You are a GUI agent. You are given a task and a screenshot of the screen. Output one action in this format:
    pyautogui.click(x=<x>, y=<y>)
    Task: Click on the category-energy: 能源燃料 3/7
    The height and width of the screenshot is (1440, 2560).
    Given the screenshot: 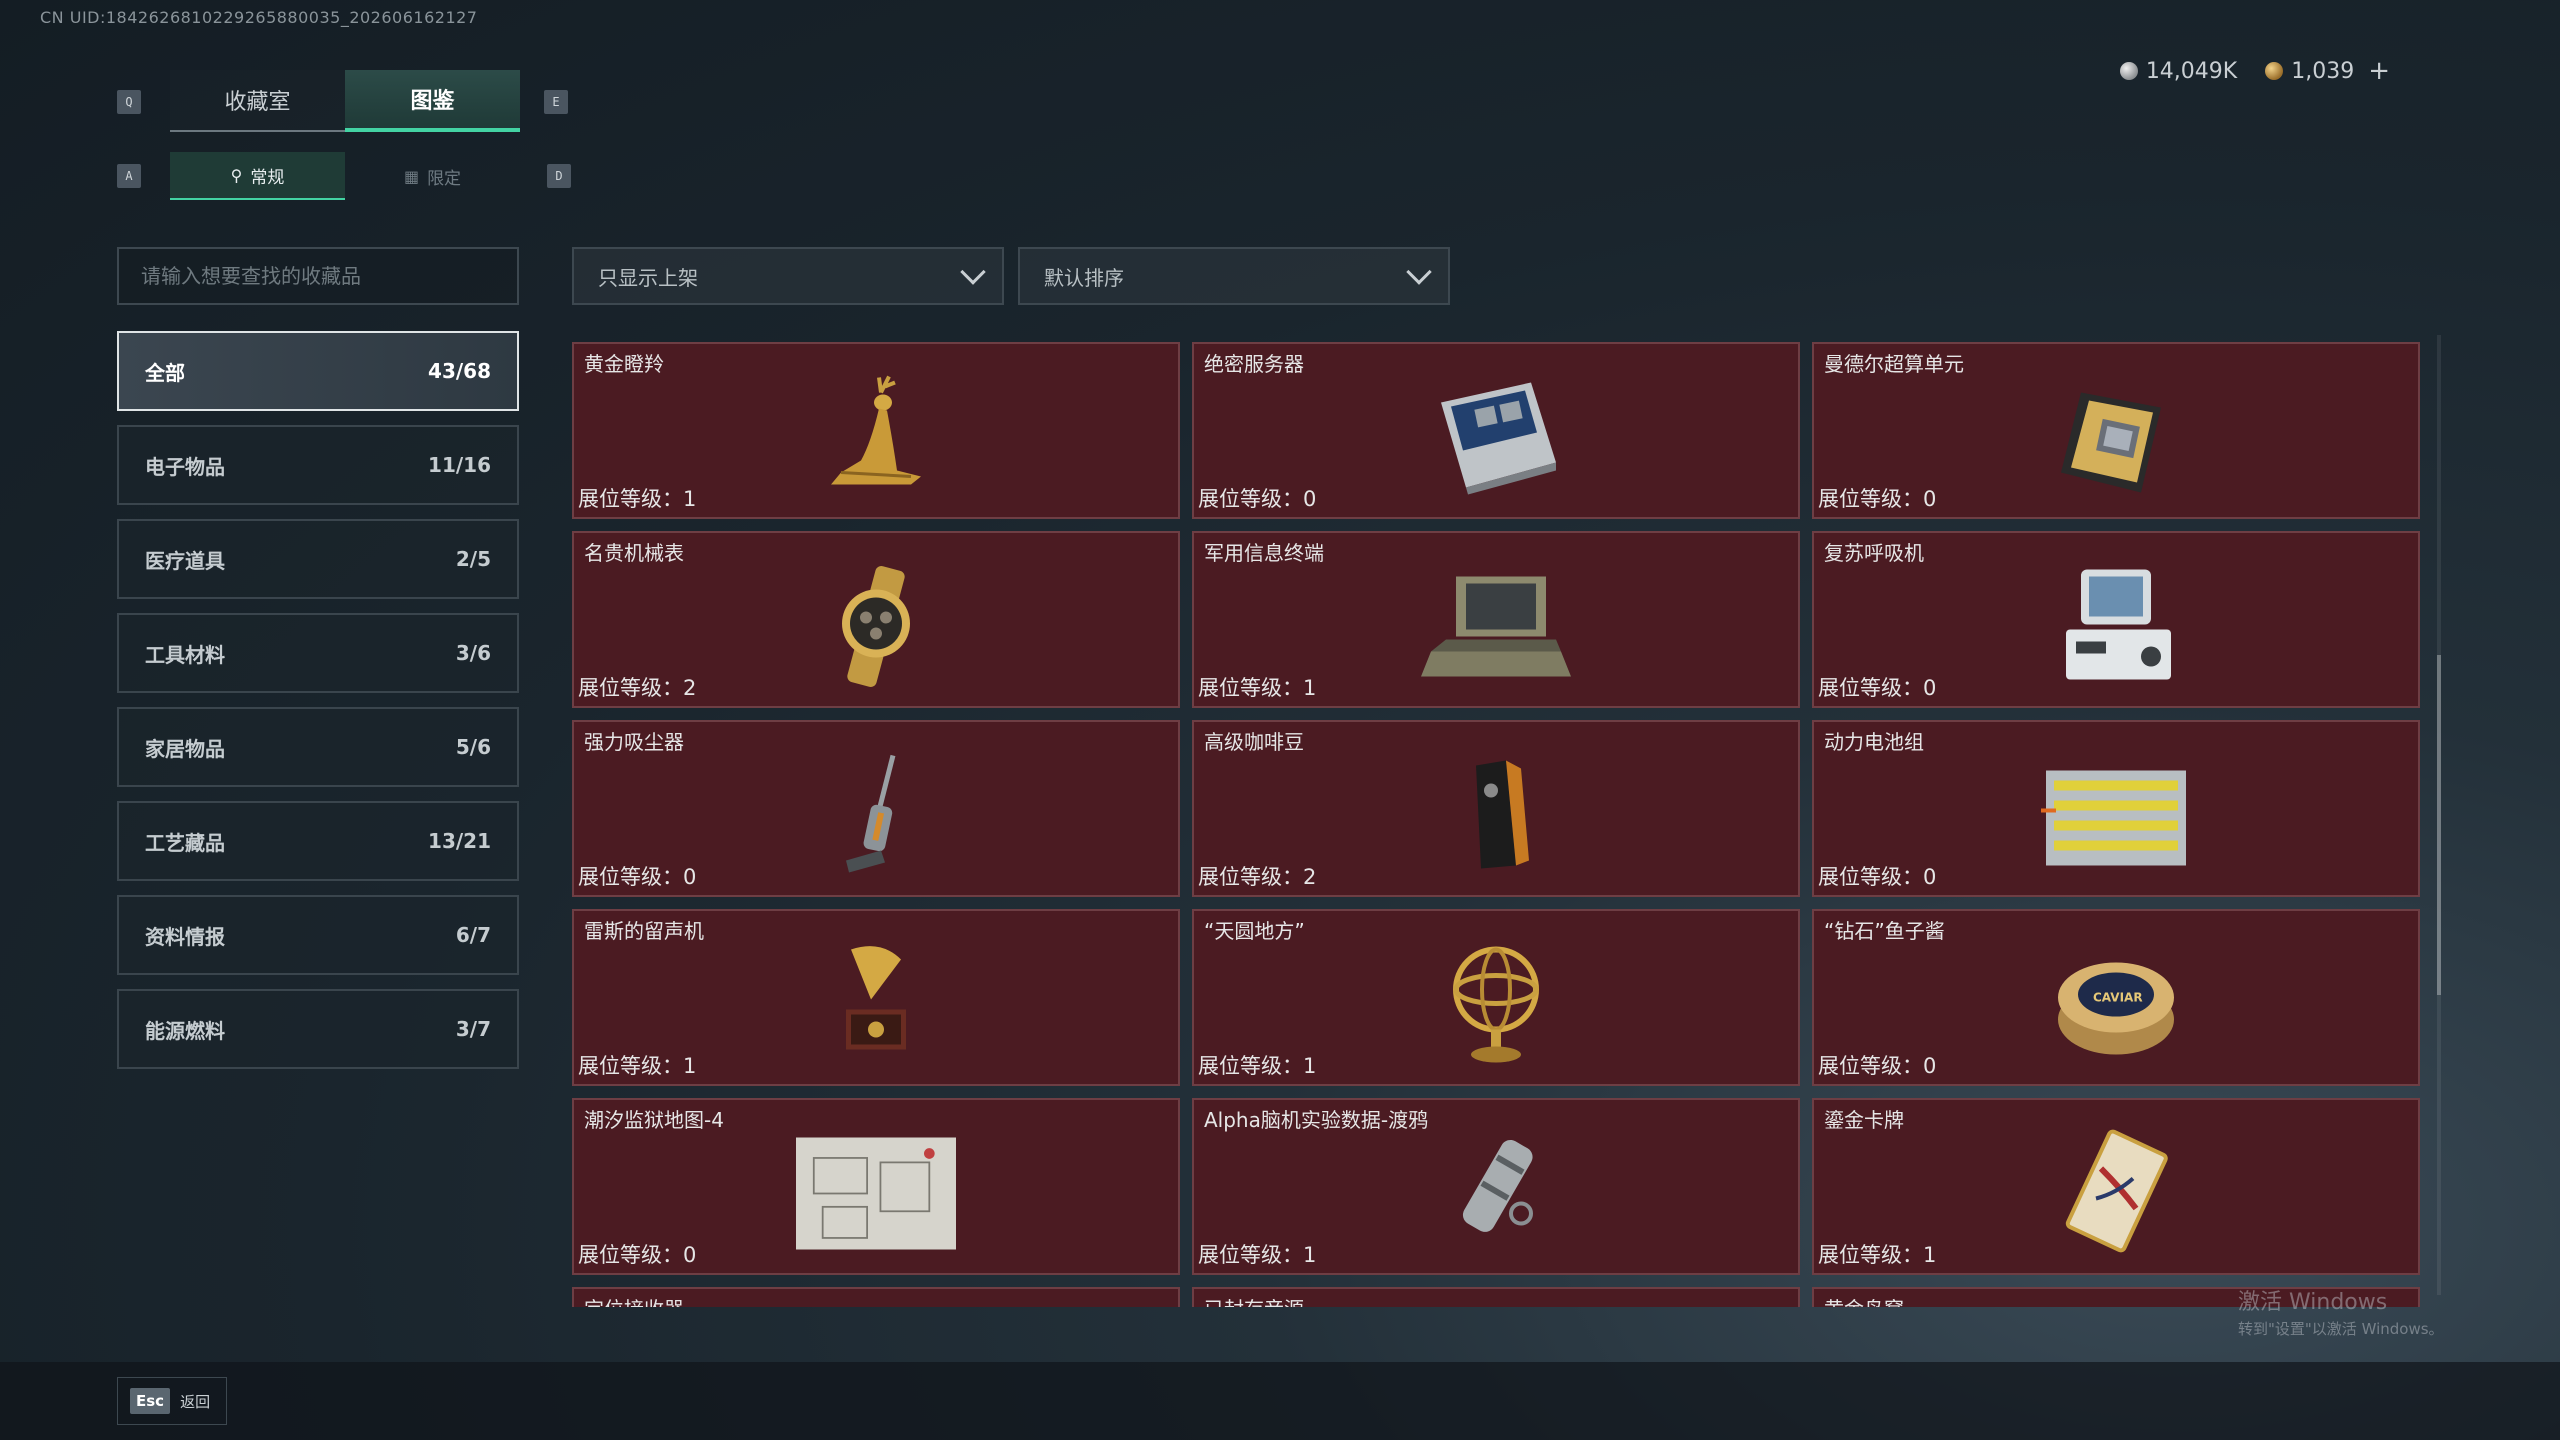 What is the action you would take?
    pyautogui.click(x=318, y=1029)
    